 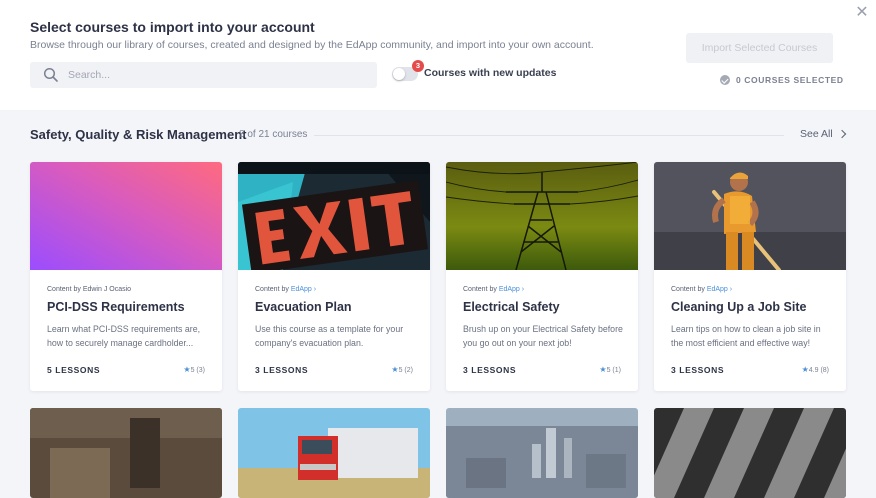 I want to click on check-circle-icon, so click(x=725, y=80).